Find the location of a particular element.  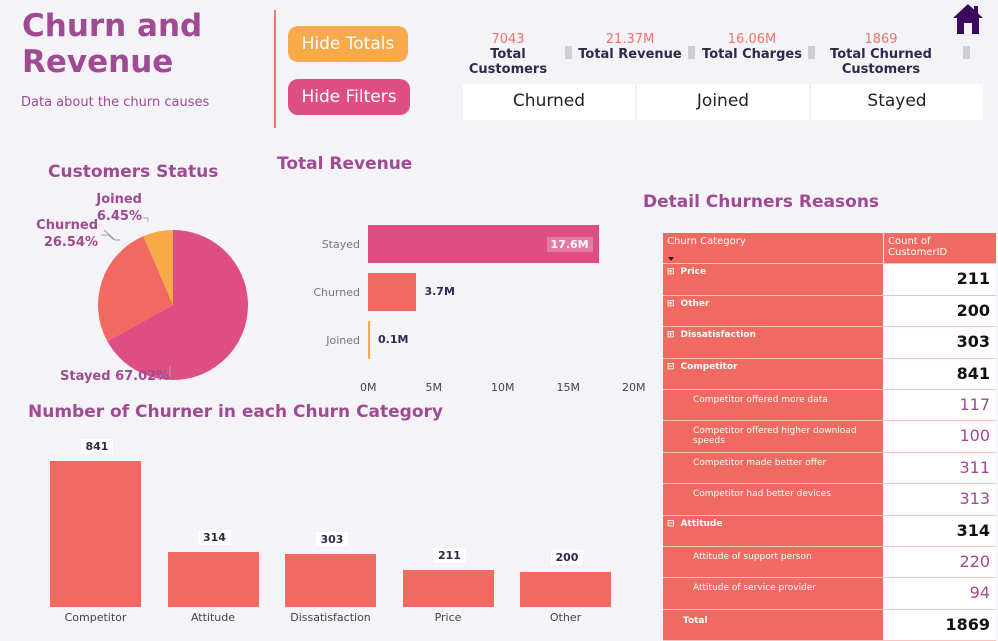

count-cell: 303 is located at coordinates (939, 342).